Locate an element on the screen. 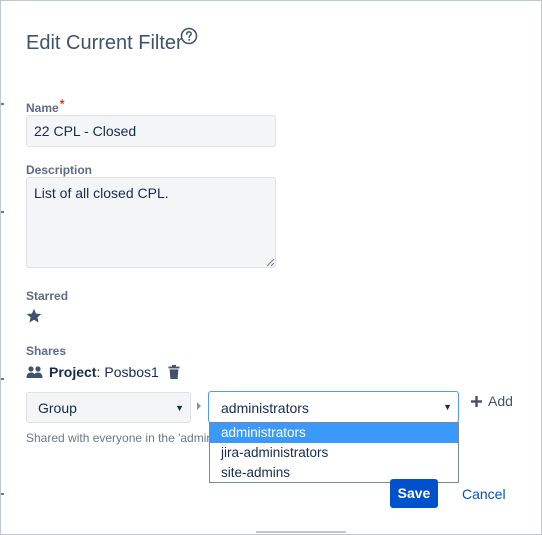  group-icon is located at coordinates (34, 372).